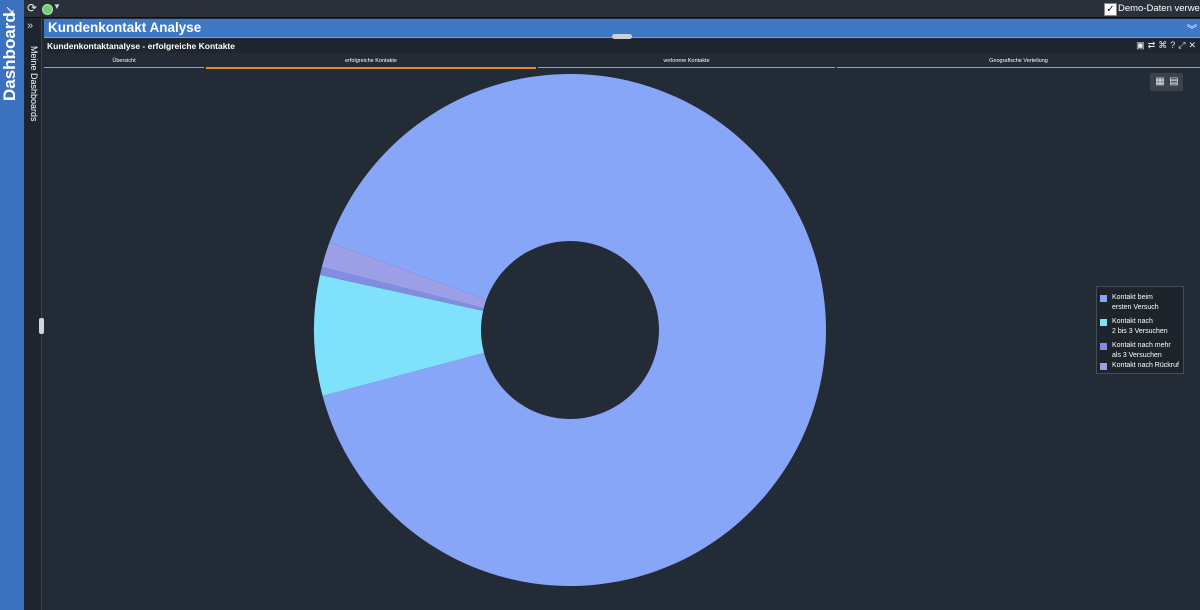 This screenshot has height=610, width=1200. I want to click on legend-label: Kontakt beim ersten Versuch, so click(1135, 302).